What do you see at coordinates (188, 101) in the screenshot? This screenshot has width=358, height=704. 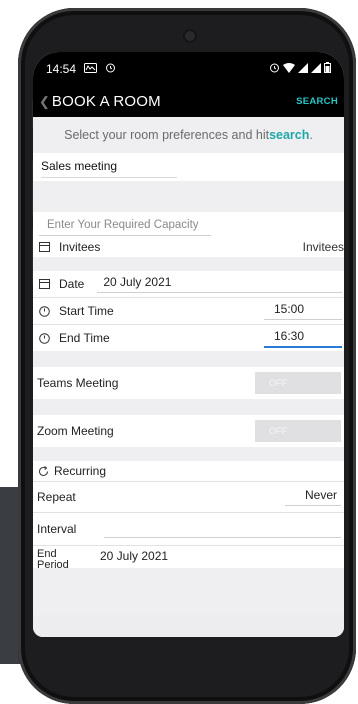 I see `app-bar: ❮ BOOK A ROOM SEARCH` at bounding box center [188, 101].